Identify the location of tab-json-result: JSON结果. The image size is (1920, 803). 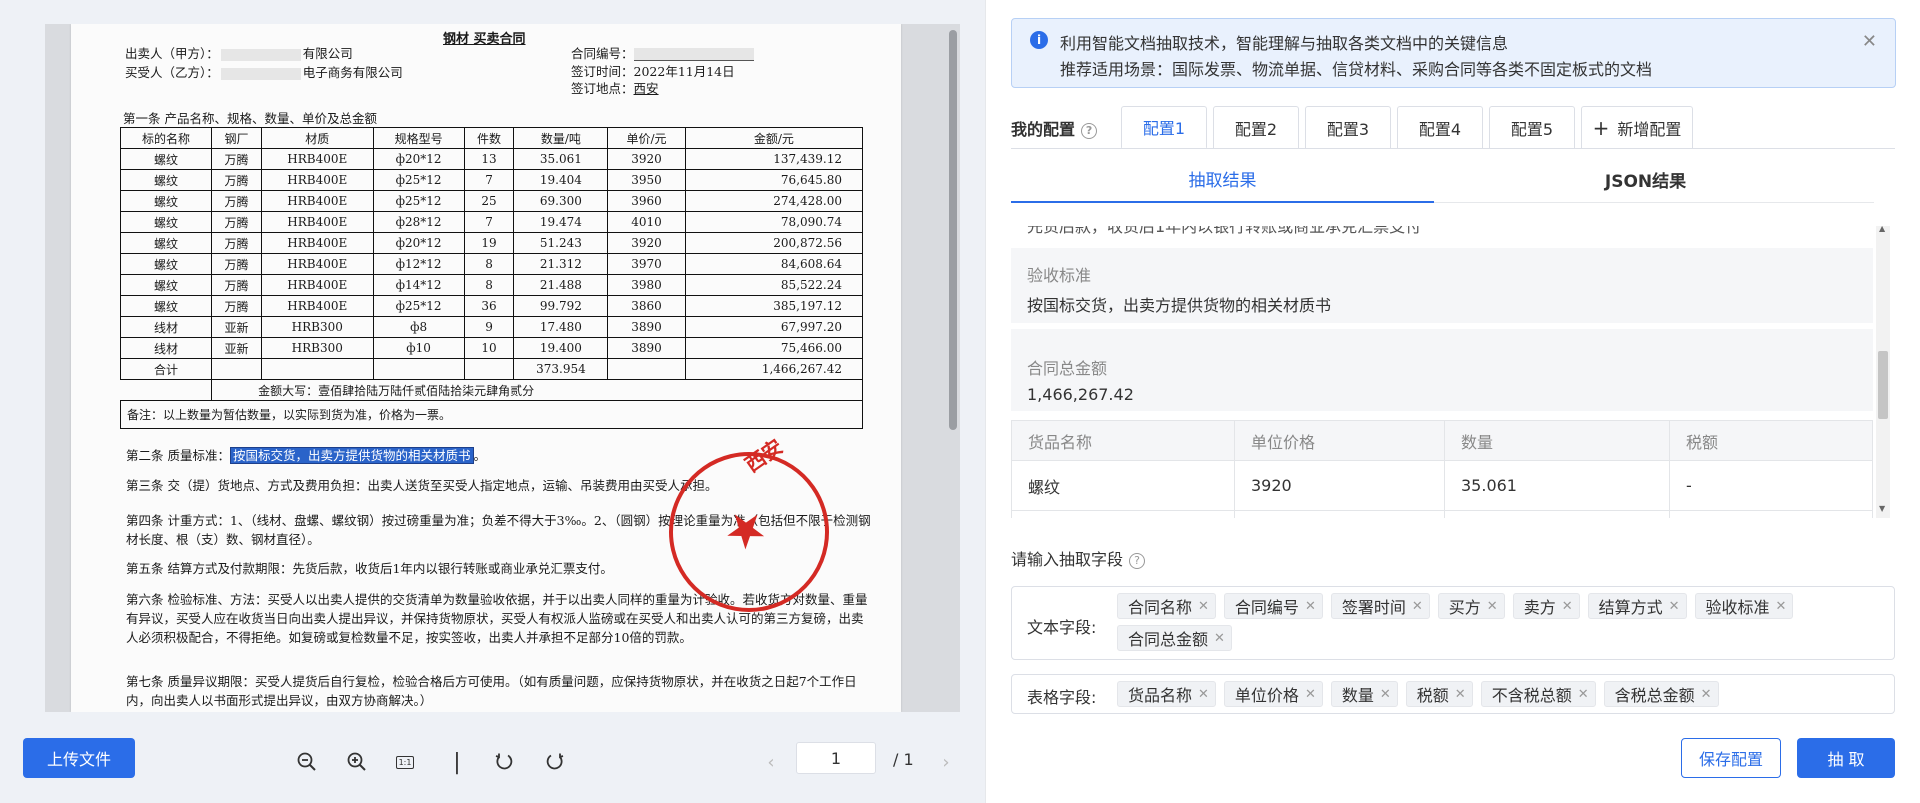
(1645, 179).